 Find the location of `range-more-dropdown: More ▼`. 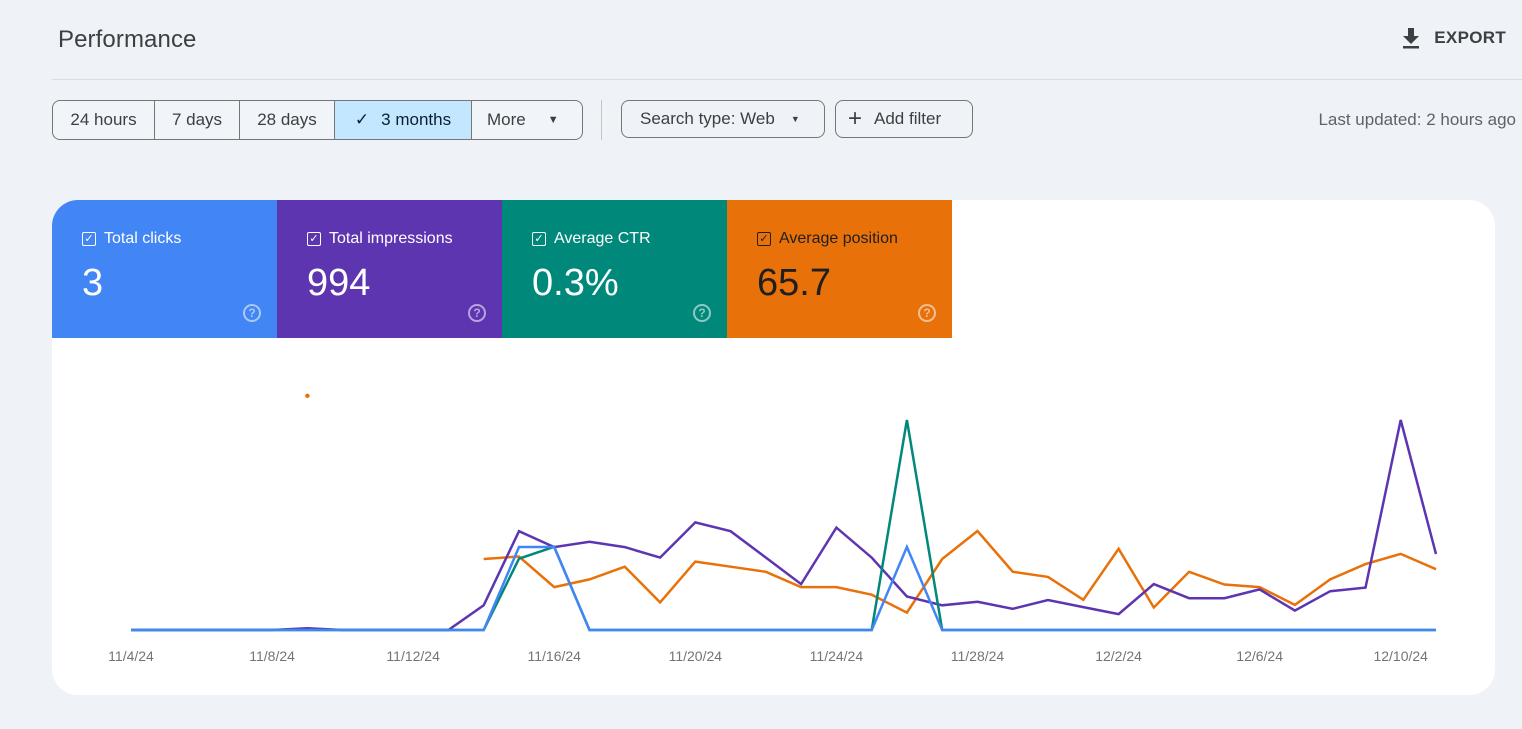

range-more-dropdown: More ▼ is located at coordinates (527, 120).